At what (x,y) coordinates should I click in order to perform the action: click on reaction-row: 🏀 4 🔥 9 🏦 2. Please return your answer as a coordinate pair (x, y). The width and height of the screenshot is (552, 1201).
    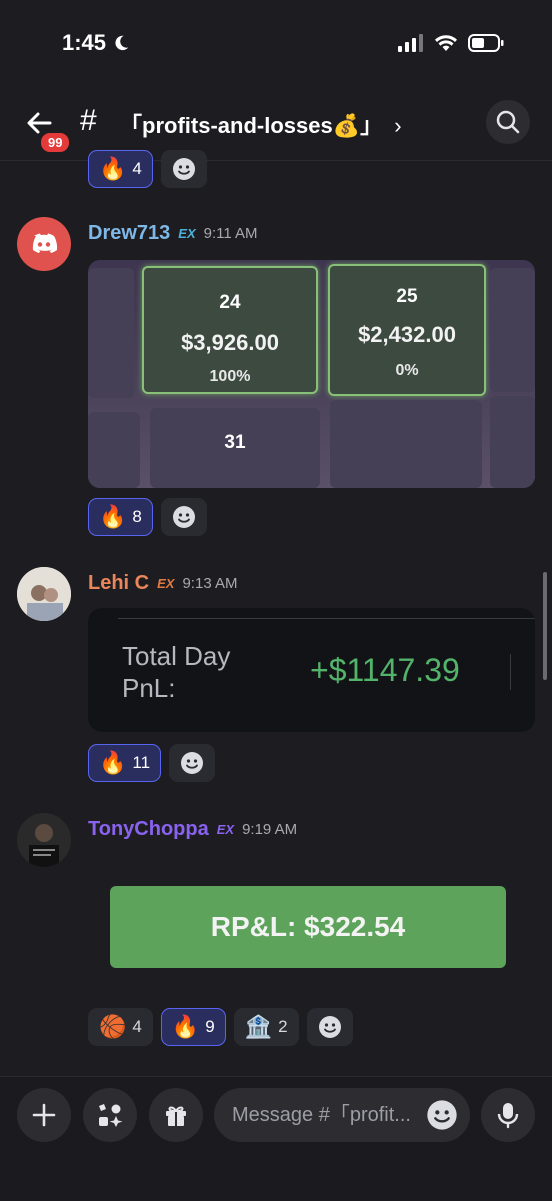
    Looking at the image, I should click on (220, 1027).